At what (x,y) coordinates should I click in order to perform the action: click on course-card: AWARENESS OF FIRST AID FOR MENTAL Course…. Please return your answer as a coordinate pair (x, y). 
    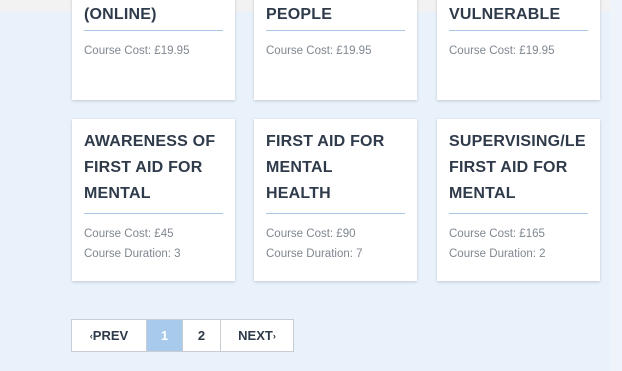
    Looking at the image, I should click on (153, 200).